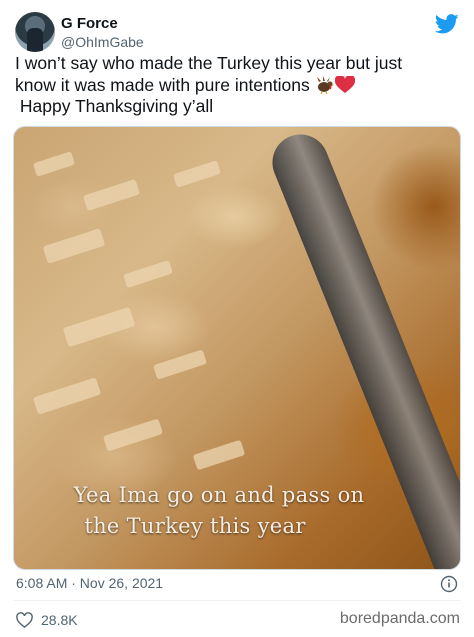  Describe the element at coordinates (195, 526) in the screenshot. I see `video-caption-line-2: the Turkey this year` at that location.